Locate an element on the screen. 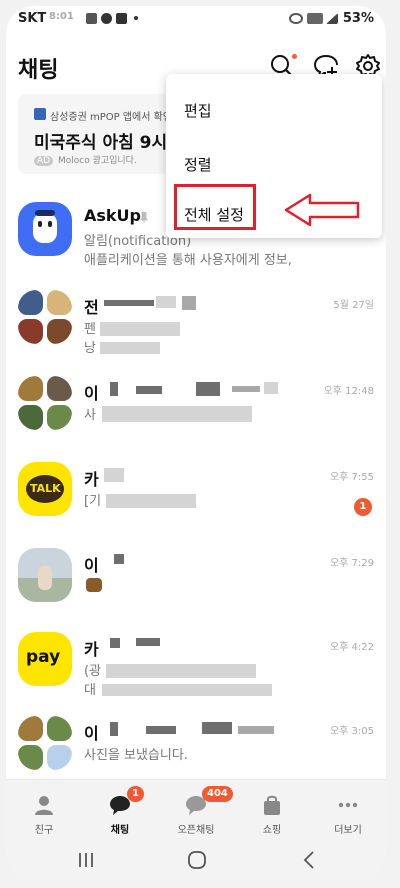  nav-badge: 404 is located at coordinates (217, 794).